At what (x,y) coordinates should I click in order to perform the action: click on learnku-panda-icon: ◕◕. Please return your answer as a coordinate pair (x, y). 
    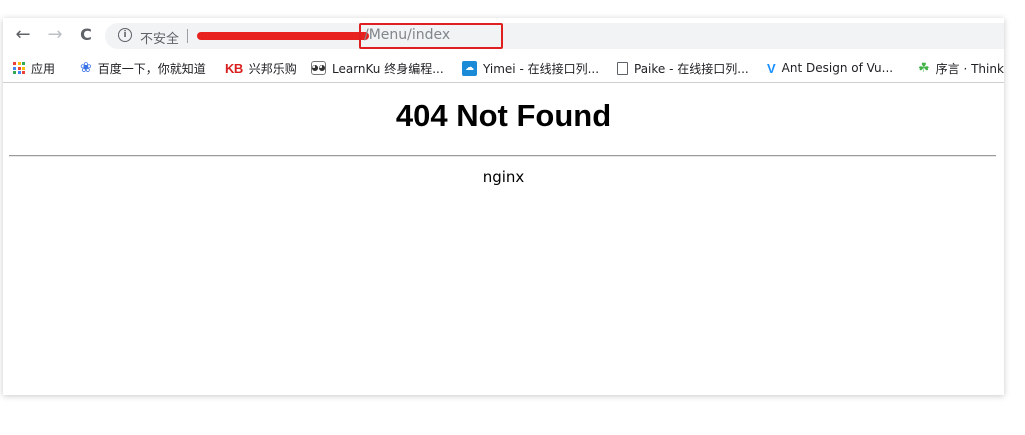
    Looking at the image, I should click on (318, 68).